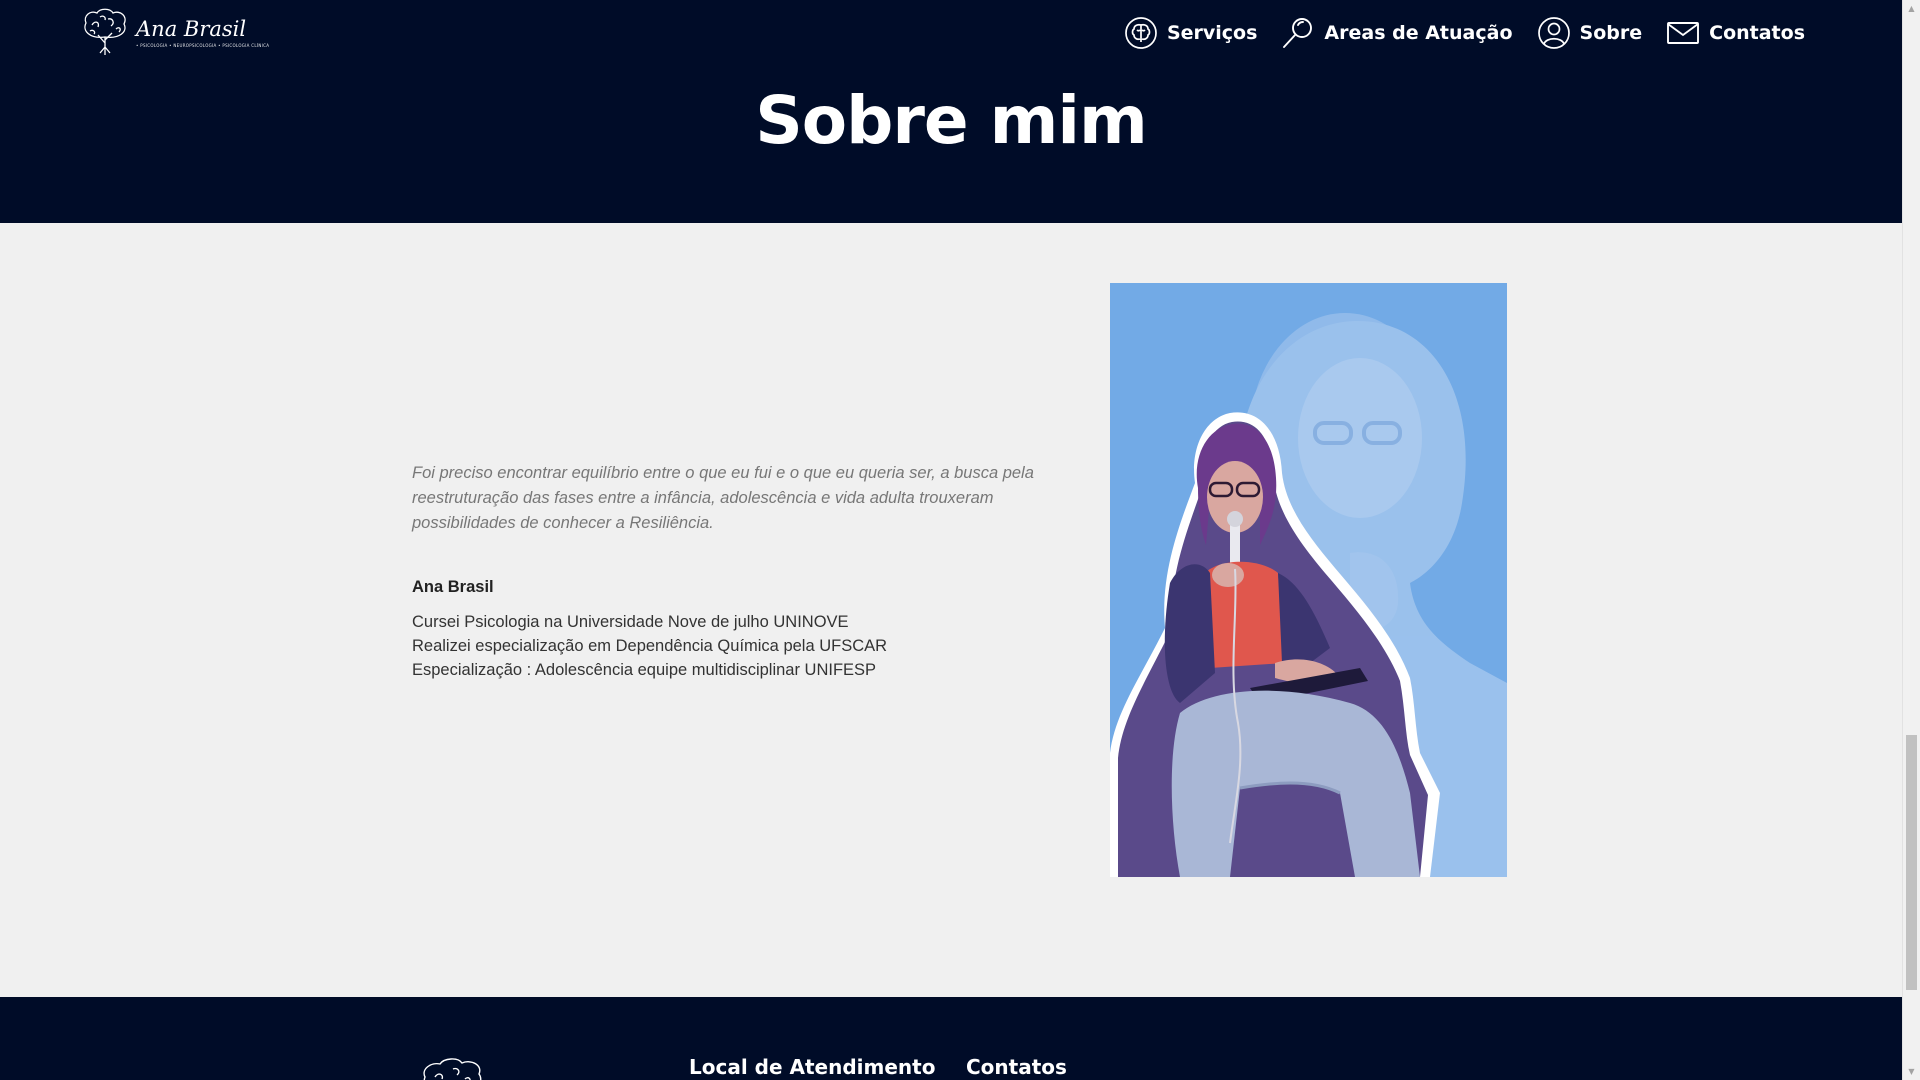 The height and width of the screenshot is (1080, 1920). What do you see at coordinates (1141, 33) in the screenshot?
I see `brain-icon` at bounding box center [1141, 33].